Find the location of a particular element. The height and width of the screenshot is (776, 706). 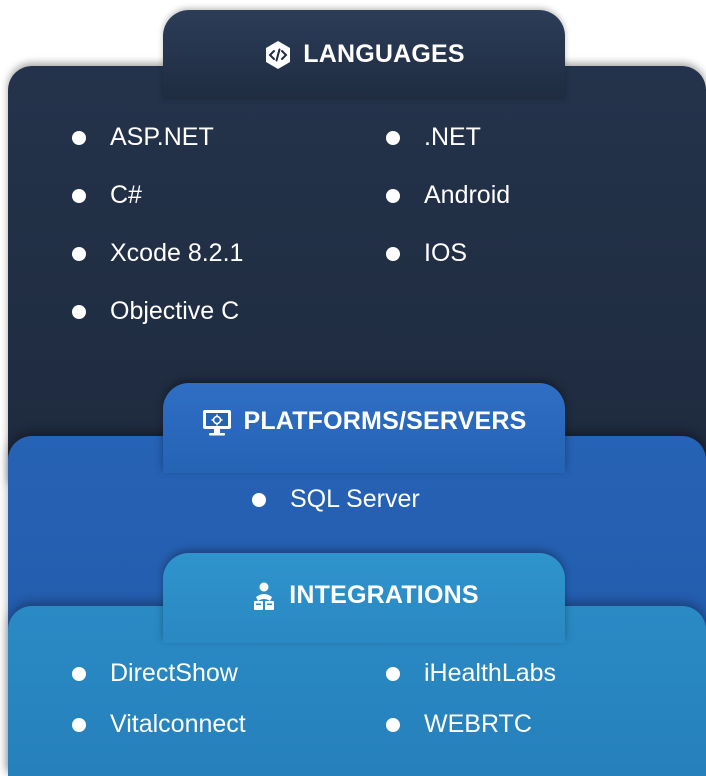

integrations-tab: INTEGRATIONS is located at coordinates (364, 598).